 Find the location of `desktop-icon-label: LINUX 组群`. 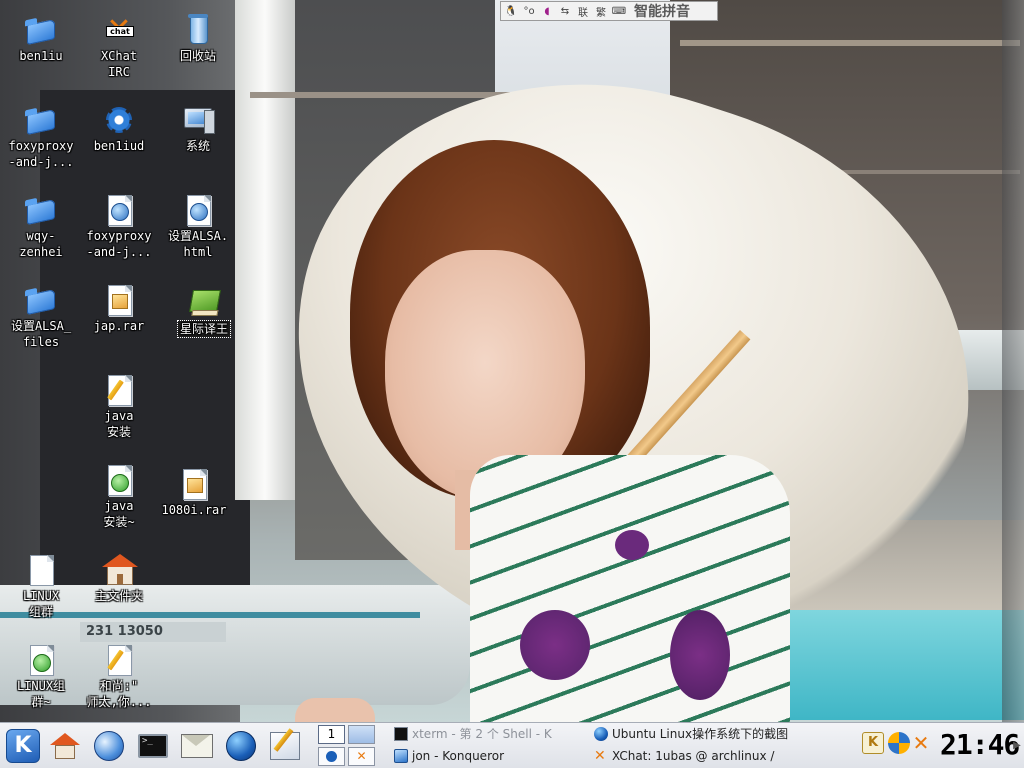

desktop-icon-label: LINUX 组群 is located at coordinates (41, 604).